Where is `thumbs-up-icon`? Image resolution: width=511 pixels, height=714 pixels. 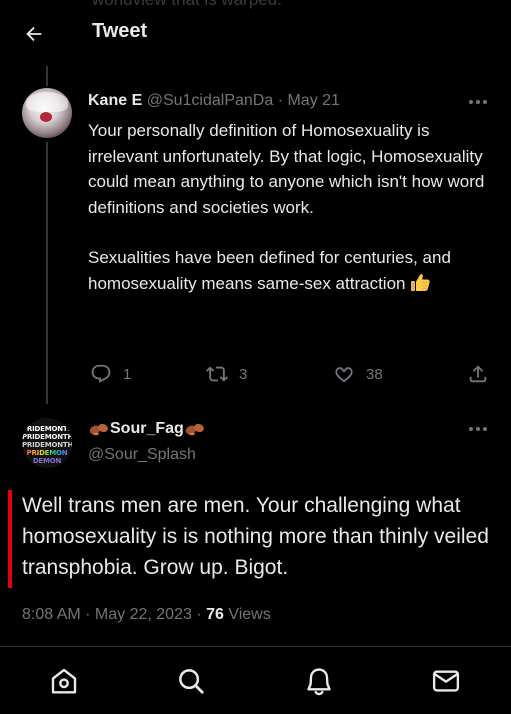 thumbs-up-icon is located at coordinates (421, 282).